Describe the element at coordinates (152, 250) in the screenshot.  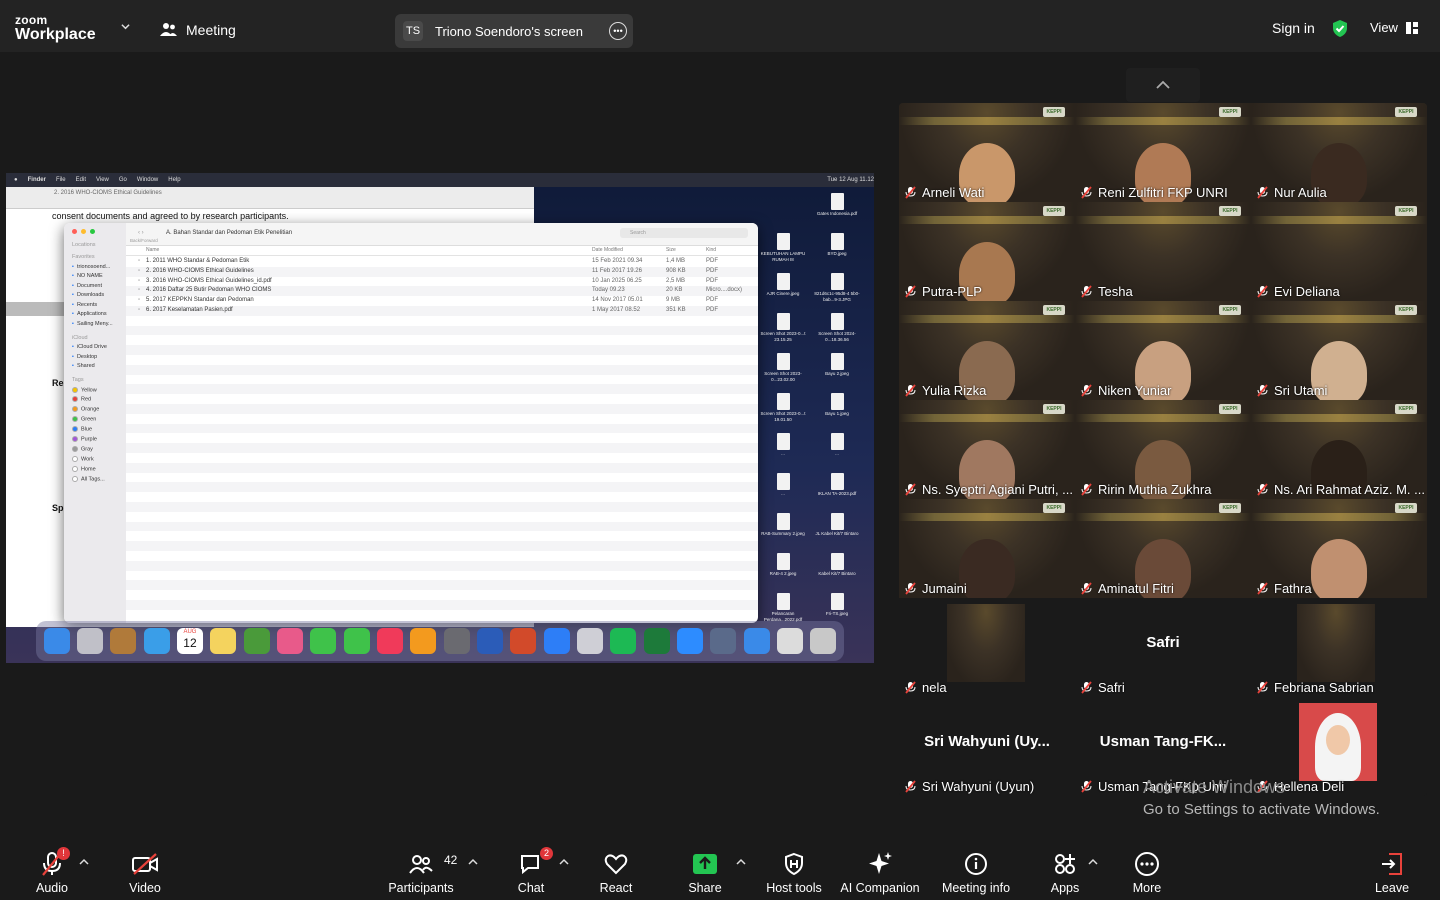
I see `col-name: Name` at that location.